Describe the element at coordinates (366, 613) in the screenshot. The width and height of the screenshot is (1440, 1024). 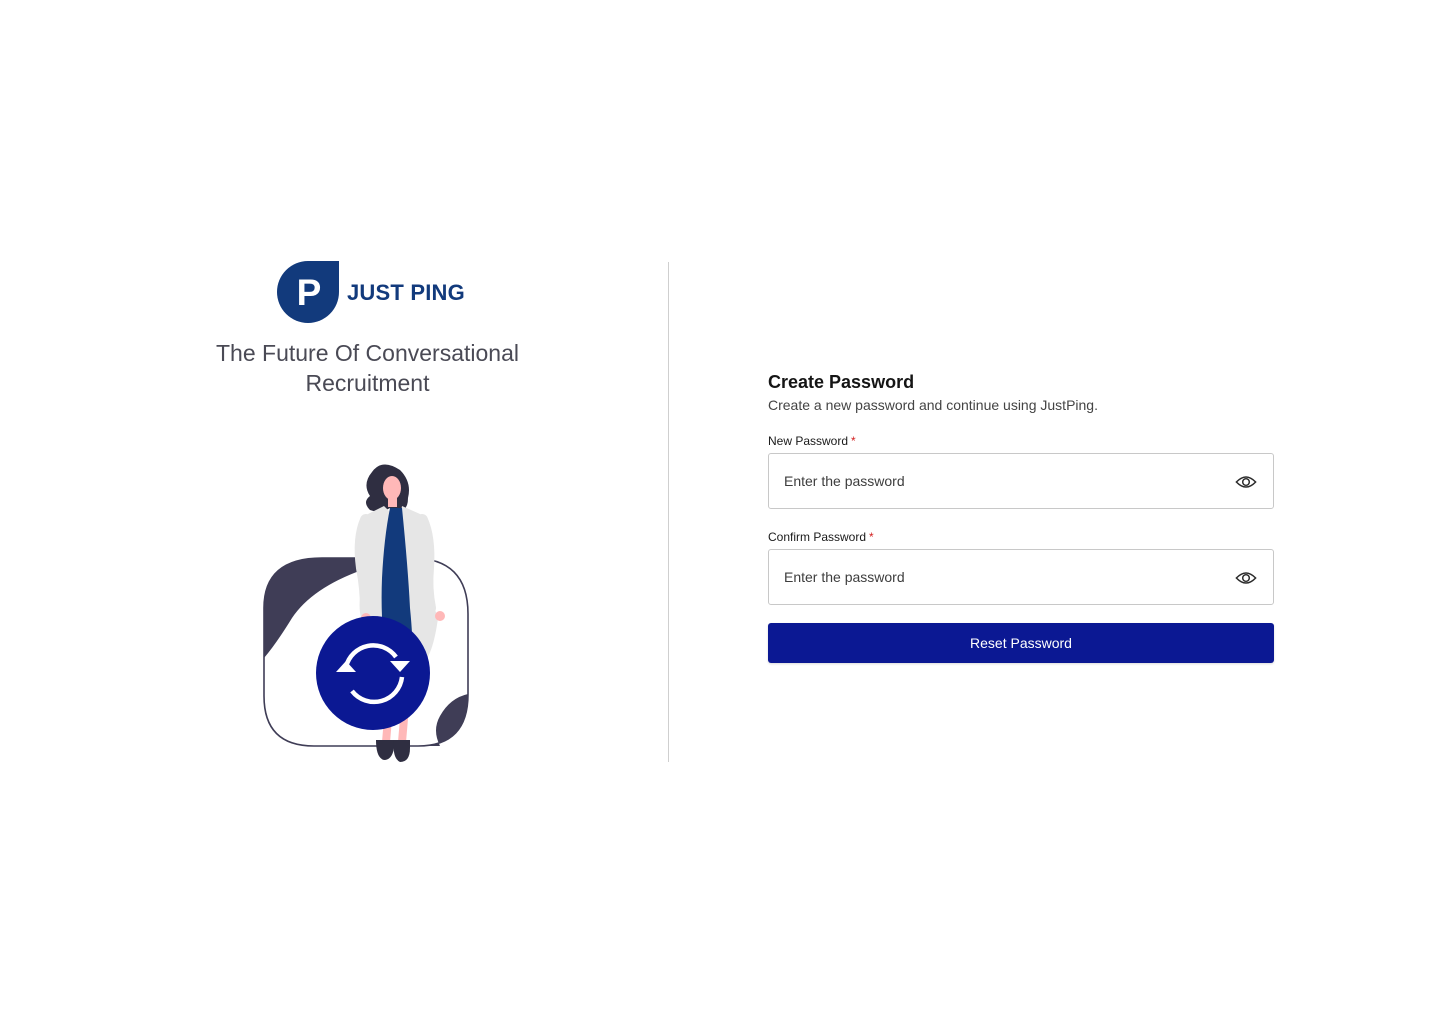
I see `reset-illustration` at that location.